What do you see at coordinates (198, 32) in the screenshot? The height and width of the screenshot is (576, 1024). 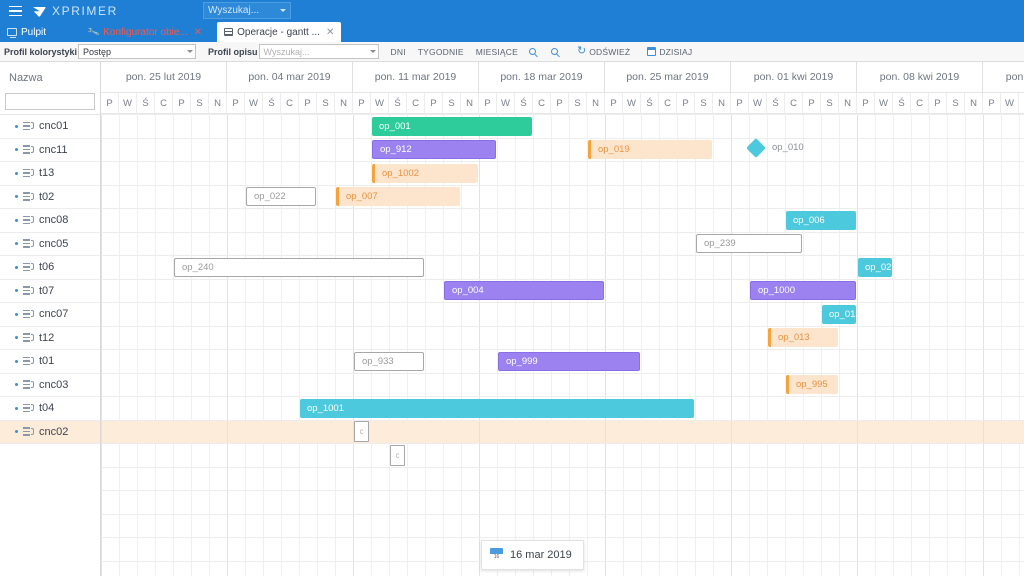 I see `tab-konfigurator-close-icon: ✕` at bounding box center [198, 32].